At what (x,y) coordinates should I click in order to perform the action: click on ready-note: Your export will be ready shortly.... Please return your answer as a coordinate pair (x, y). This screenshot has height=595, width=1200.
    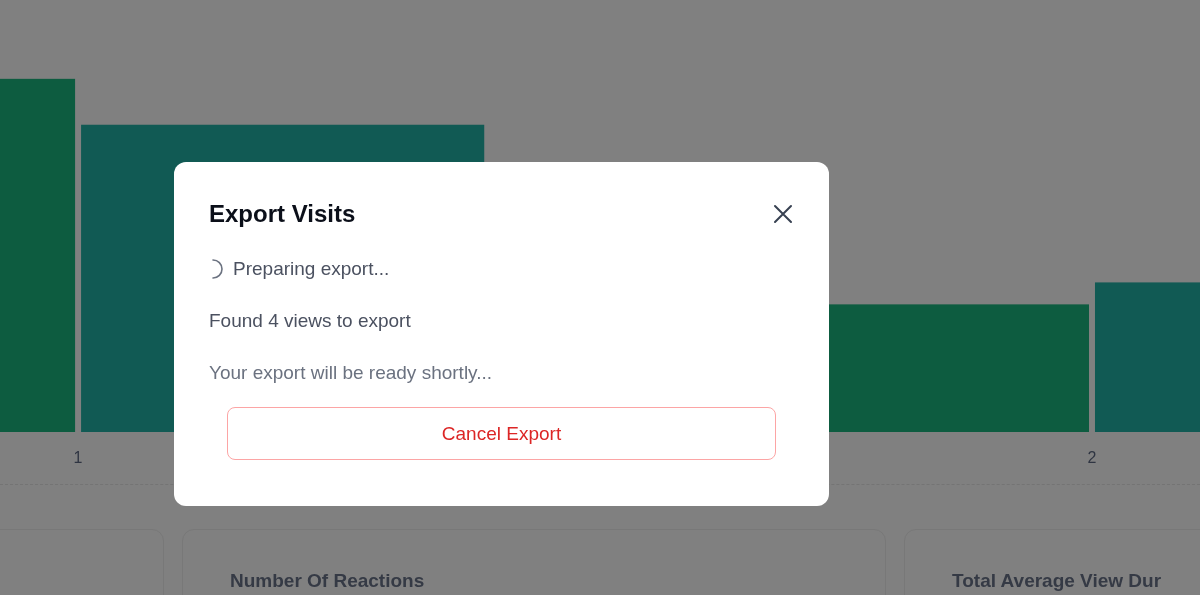
    Looking at the image, I should click on (351, 373).